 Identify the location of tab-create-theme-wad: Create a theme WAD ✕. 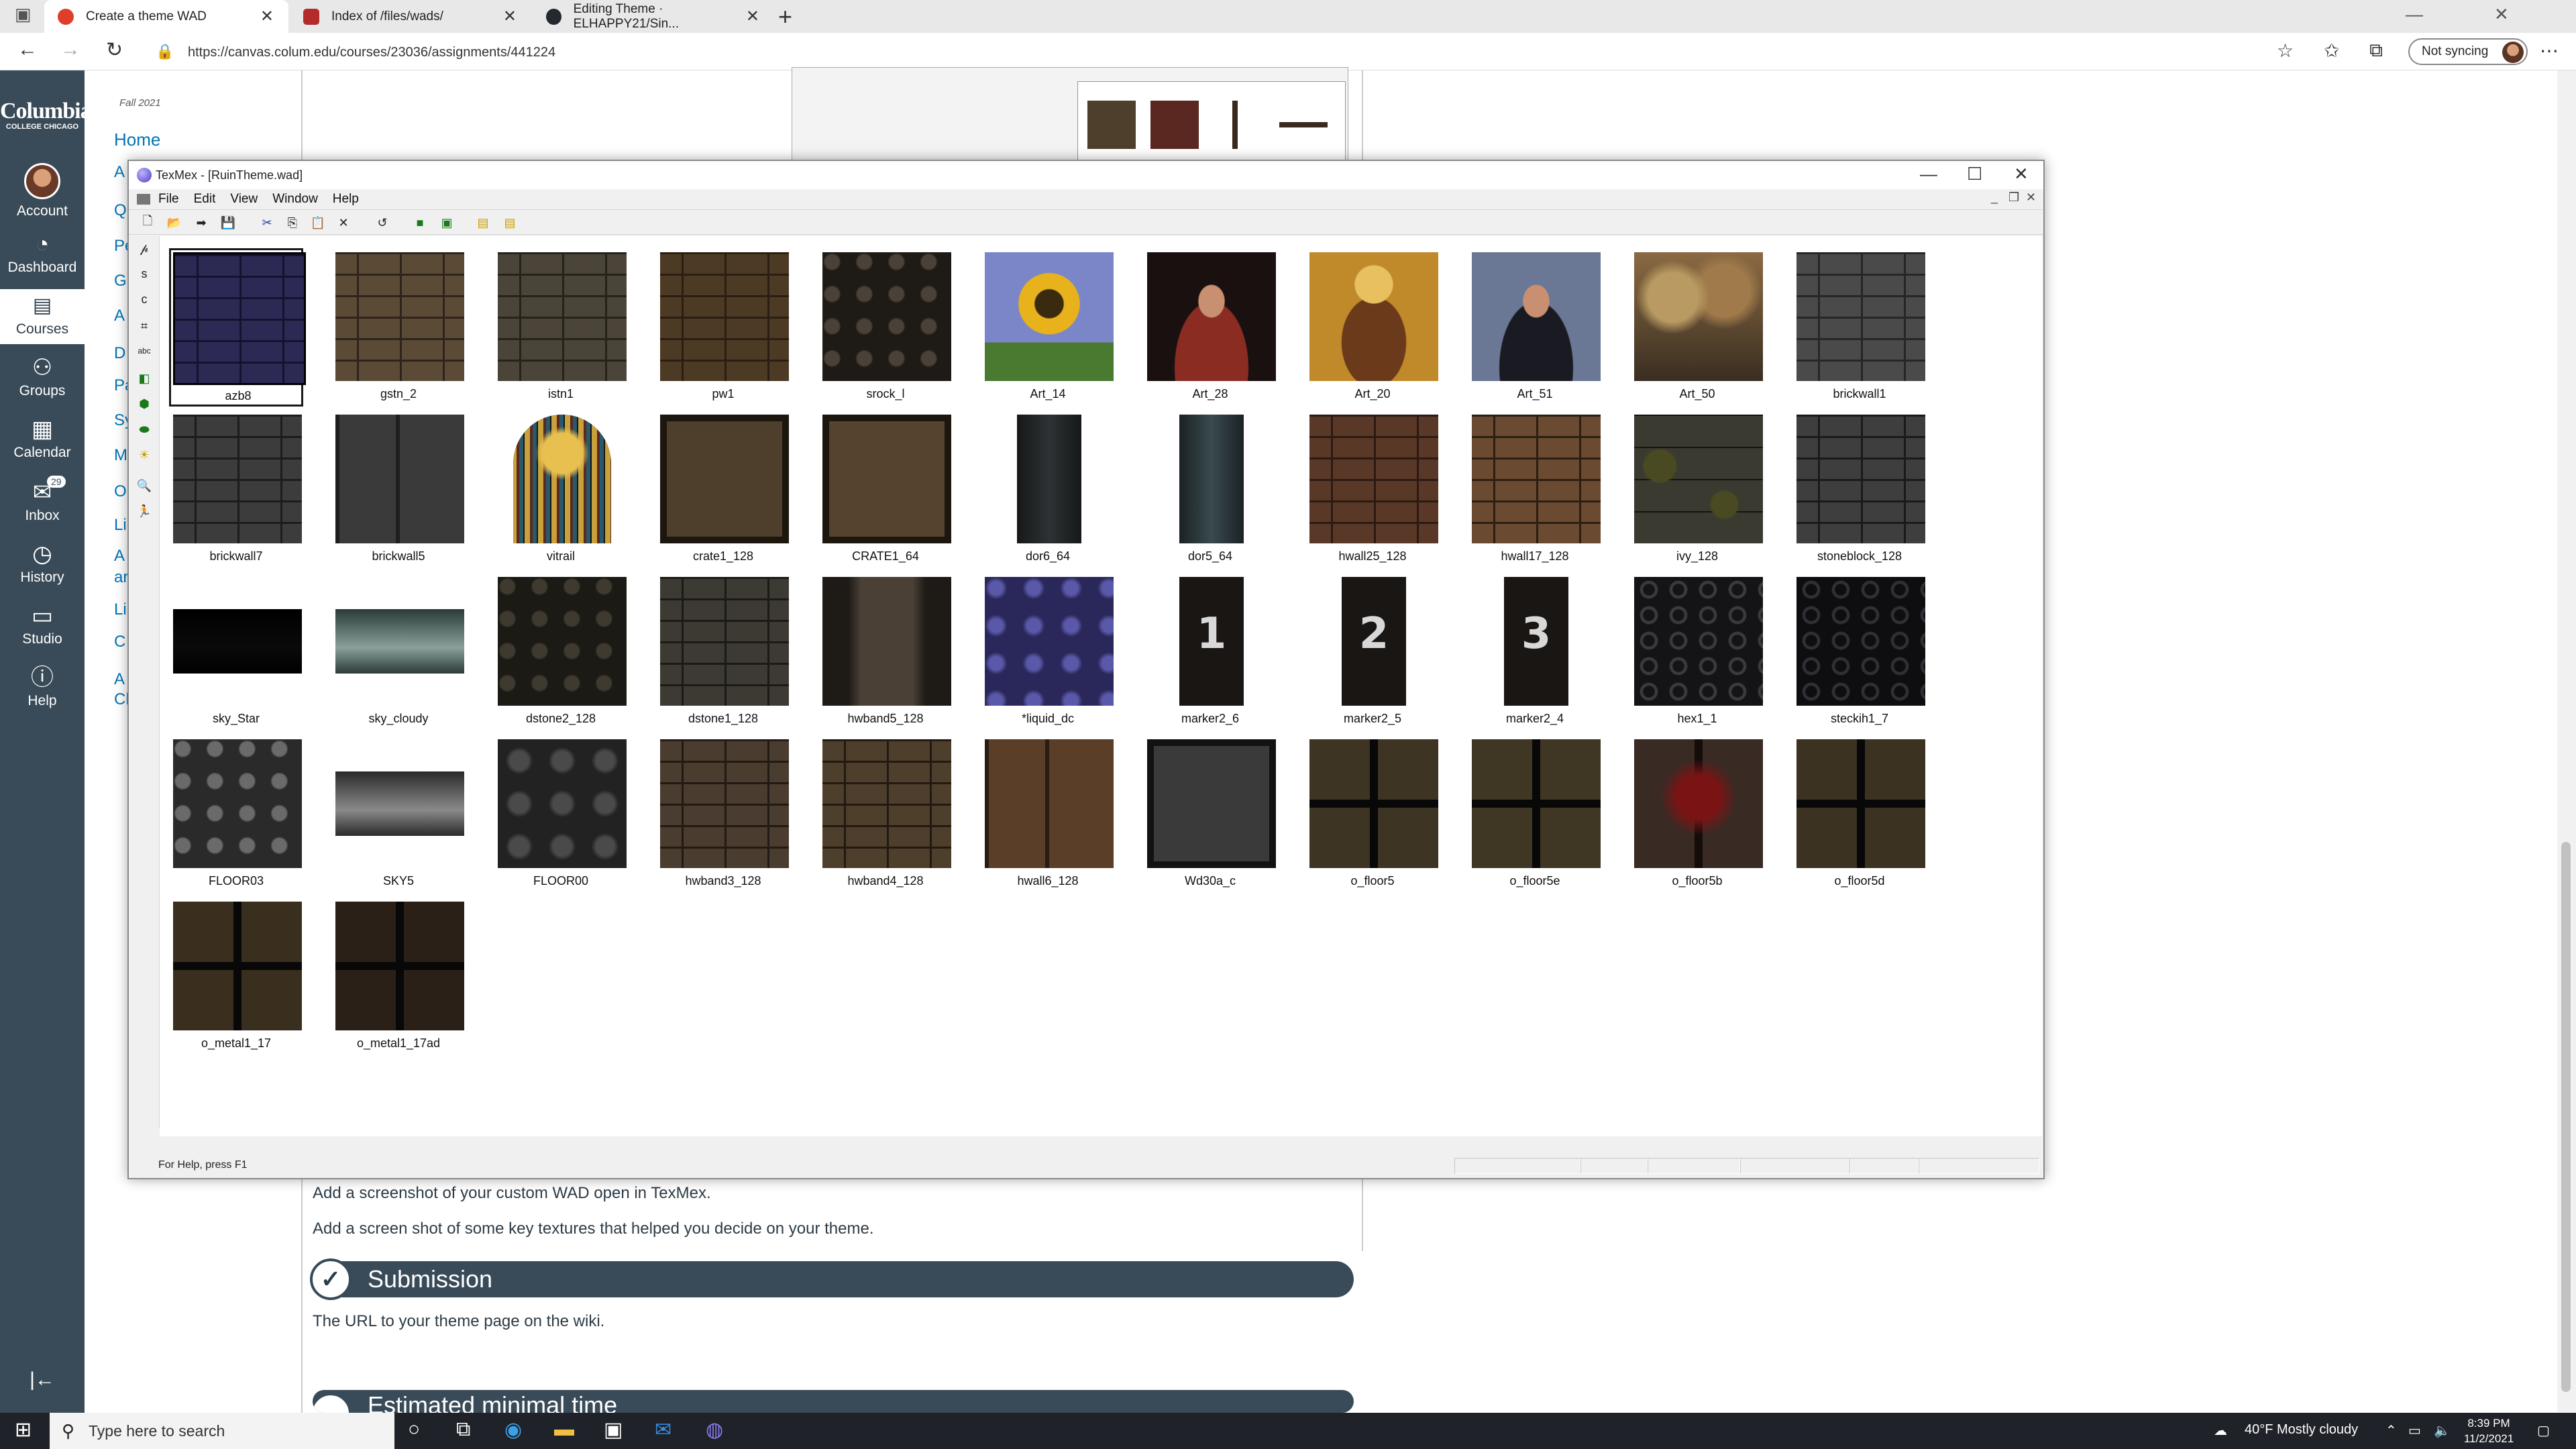
(166, 16).